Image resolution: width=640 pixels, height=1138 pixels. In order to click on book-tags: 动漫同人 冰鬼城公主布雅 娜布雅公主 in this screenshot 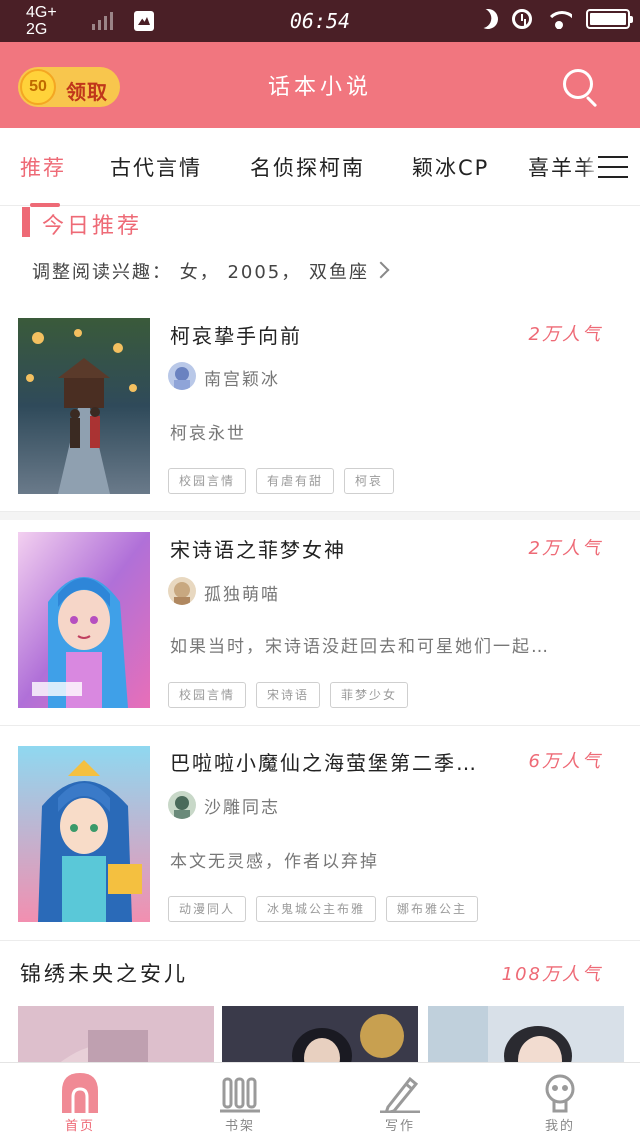, I will do `click(323, 909)`.